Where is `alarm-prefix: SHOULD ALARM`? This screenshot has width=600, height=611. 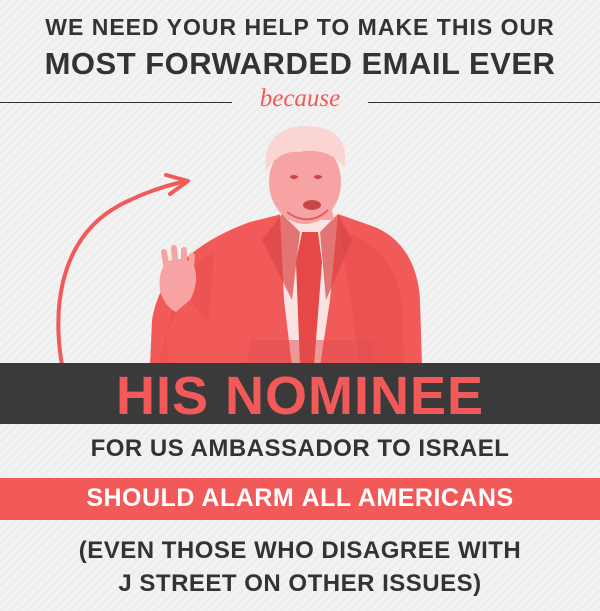 alarm-prefix: SHOULD ALARM is located at coordinates (194, 498).